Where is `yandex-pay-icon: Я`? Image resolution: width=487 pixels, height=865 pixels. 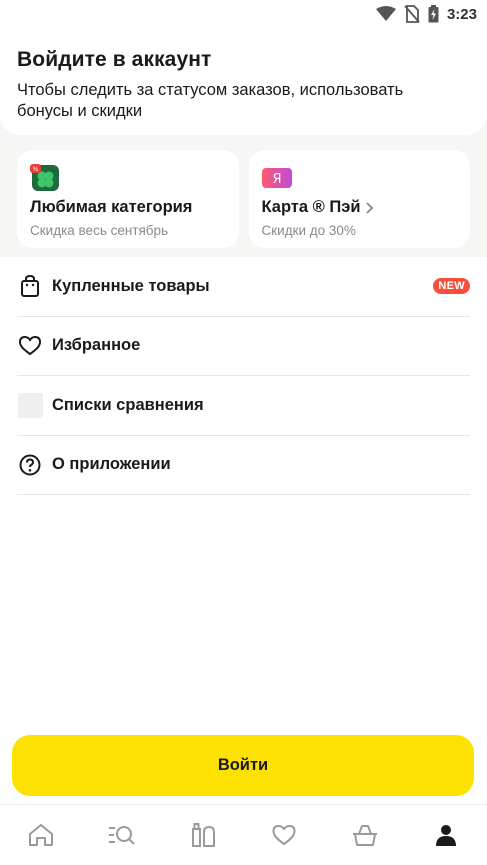 yandex-pay-icon: Я is located at coordinates (276, 178).